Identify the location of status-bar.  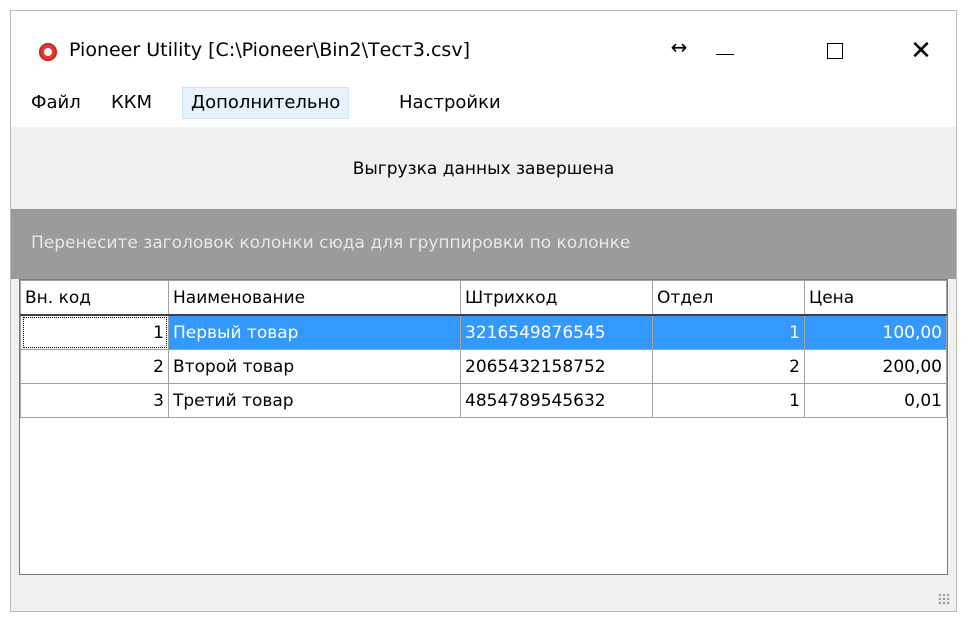
(483, 593).